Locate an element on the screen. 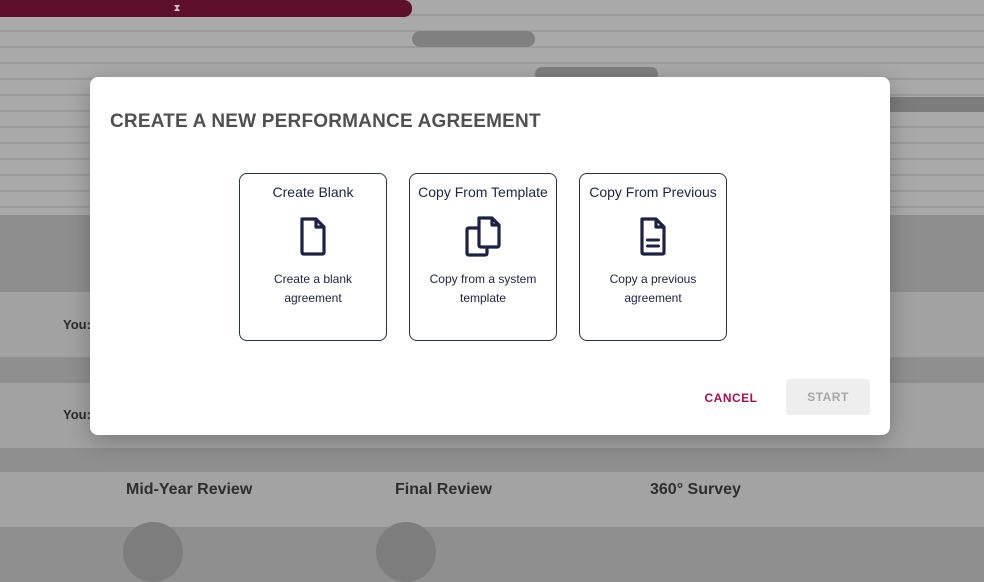 This screenshot has height=582, width=984. background-bar is located at coordinates (936, 104).